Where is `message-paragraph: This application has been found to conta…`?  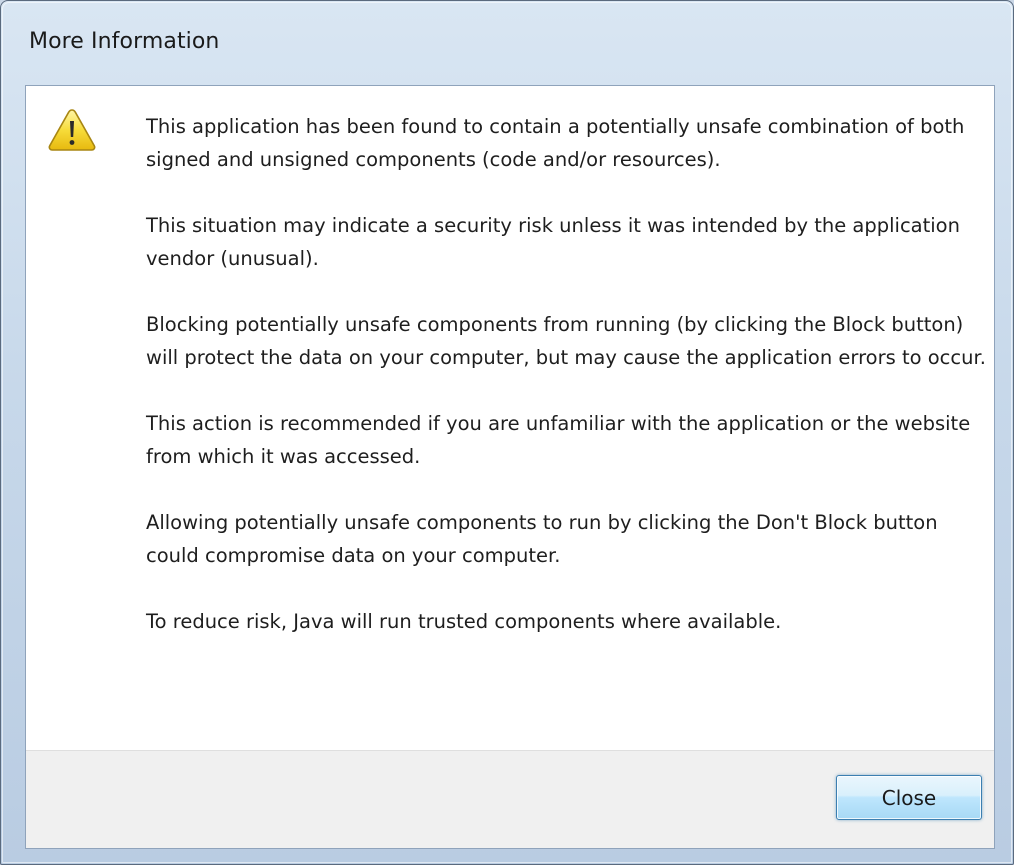 message-paragraph: This application has been found to conta… is located at coordinates (555, 143).